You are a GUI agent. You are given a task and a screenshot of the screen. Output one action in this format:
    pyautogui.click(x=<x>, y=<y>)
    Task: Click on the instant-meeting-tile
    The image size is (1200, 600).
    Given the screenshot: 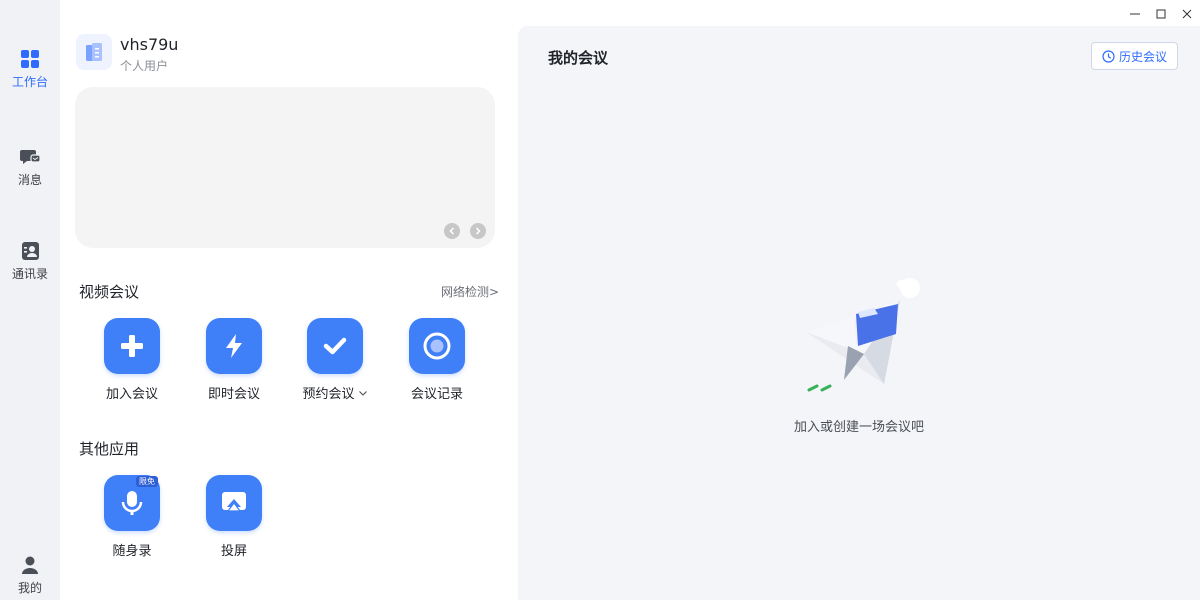 What is the action you would take?
    pyautogui.click(x=234, y=346)
    